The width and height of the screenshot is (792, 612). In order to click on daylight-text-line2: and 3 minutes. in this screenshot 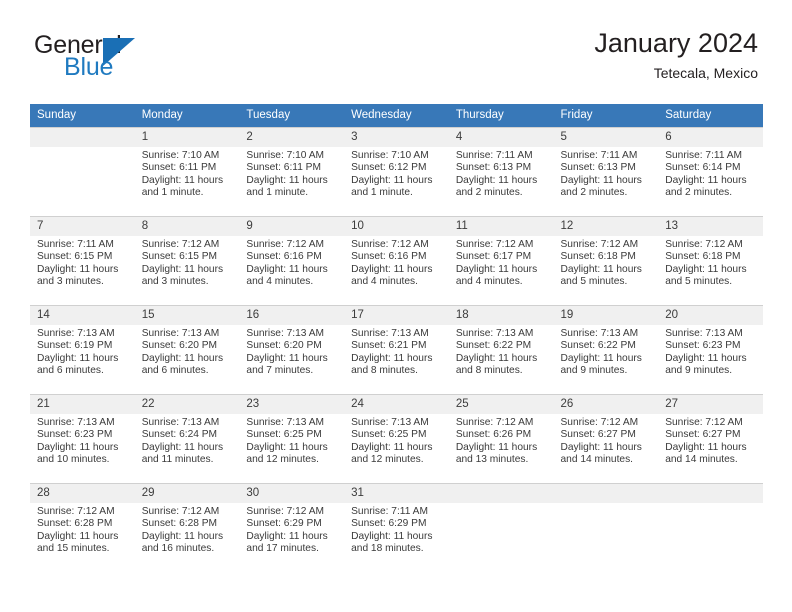, I will do `click(70, 282)`.